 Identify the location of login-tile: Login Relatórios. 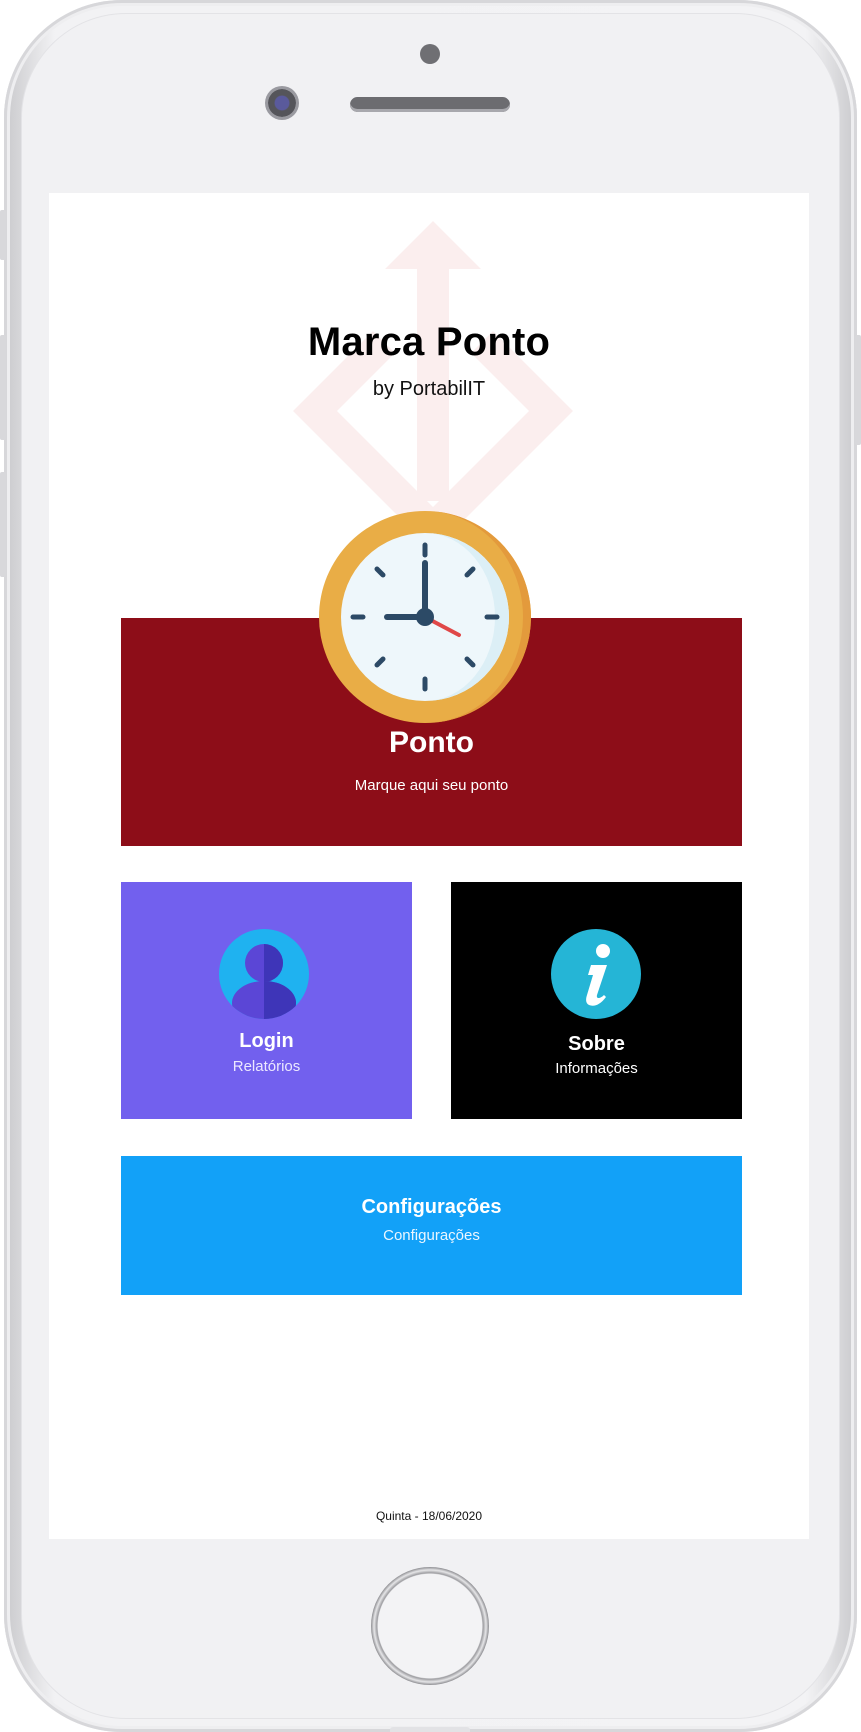
(266, 1000).